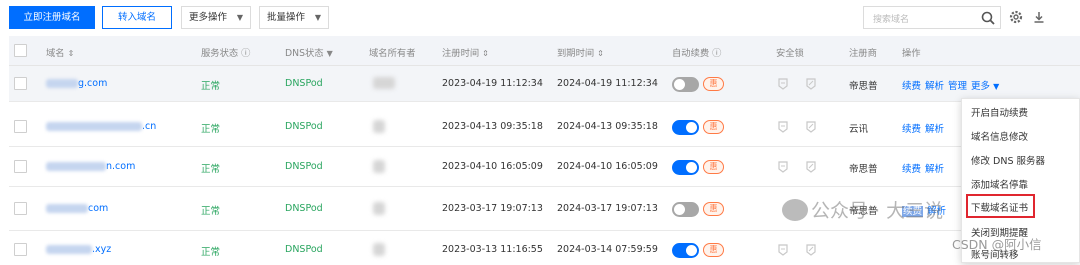 Image resolution: width=1080 pixels, height=265 pixels. Describe the element at coordinates (392, 53) in the screenshot. I see `column-owner: 域名所有者` at that location.